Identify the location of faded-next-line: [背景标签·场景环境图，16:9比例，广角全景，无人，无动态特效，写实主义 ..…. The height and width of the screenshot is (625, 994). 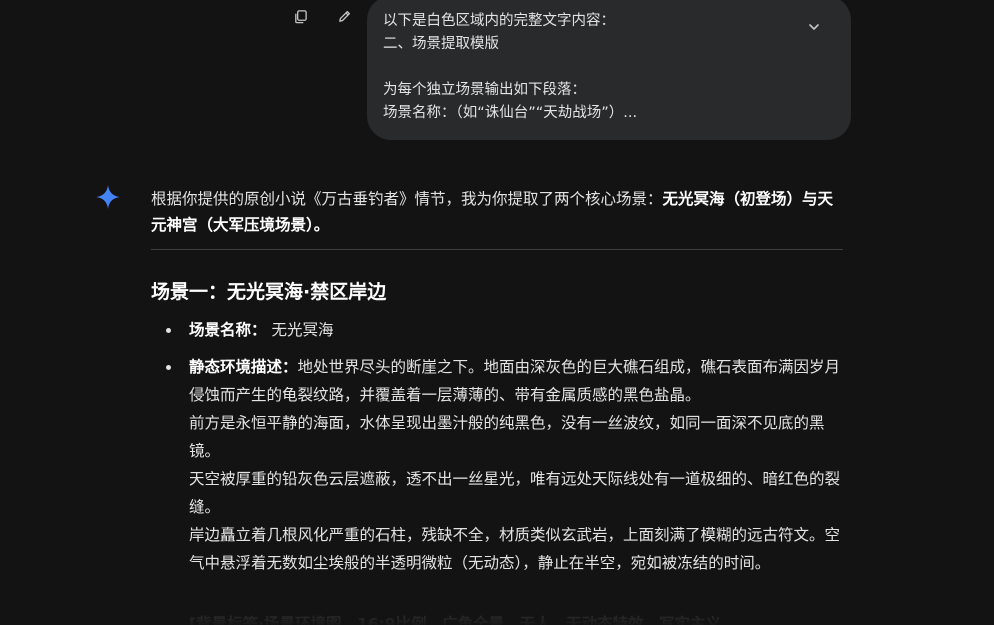
(467, 620).